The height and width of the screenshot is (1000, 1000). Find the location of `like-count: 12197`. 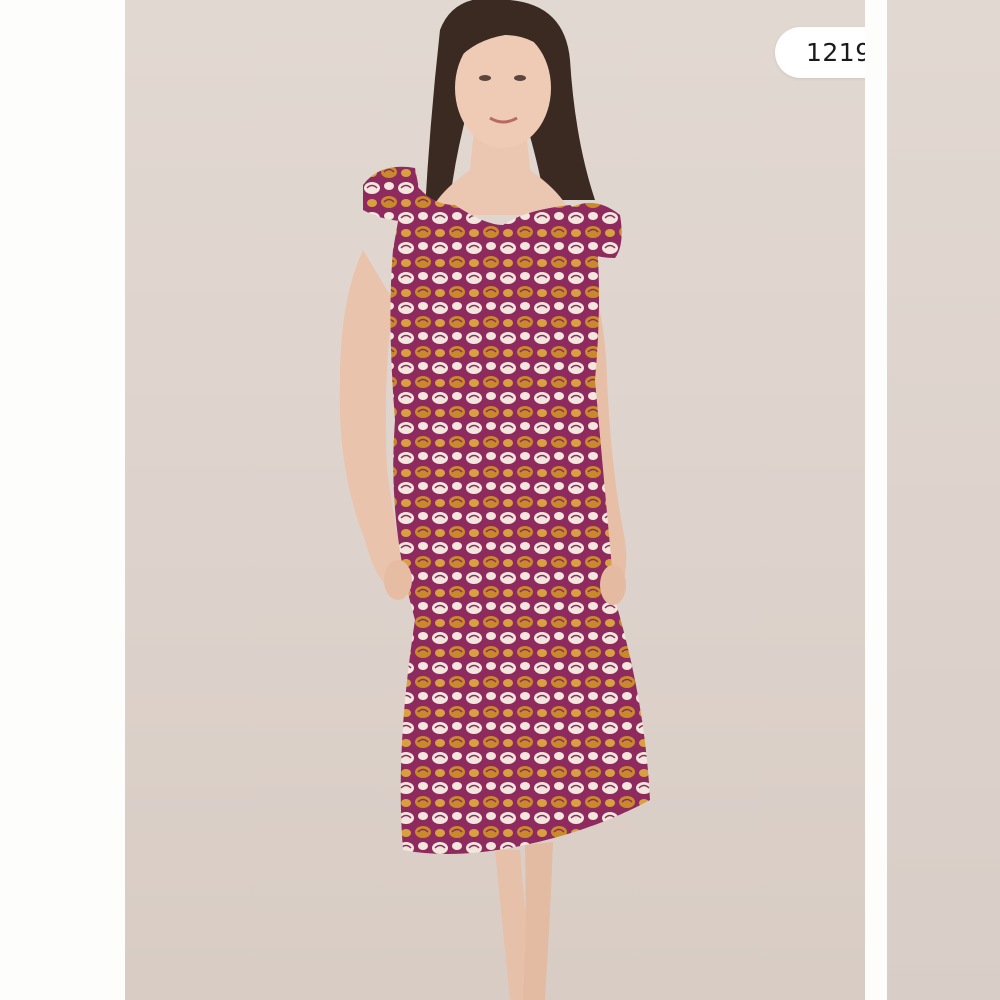

like-count: 12197 is located at coordinates (835, 52).